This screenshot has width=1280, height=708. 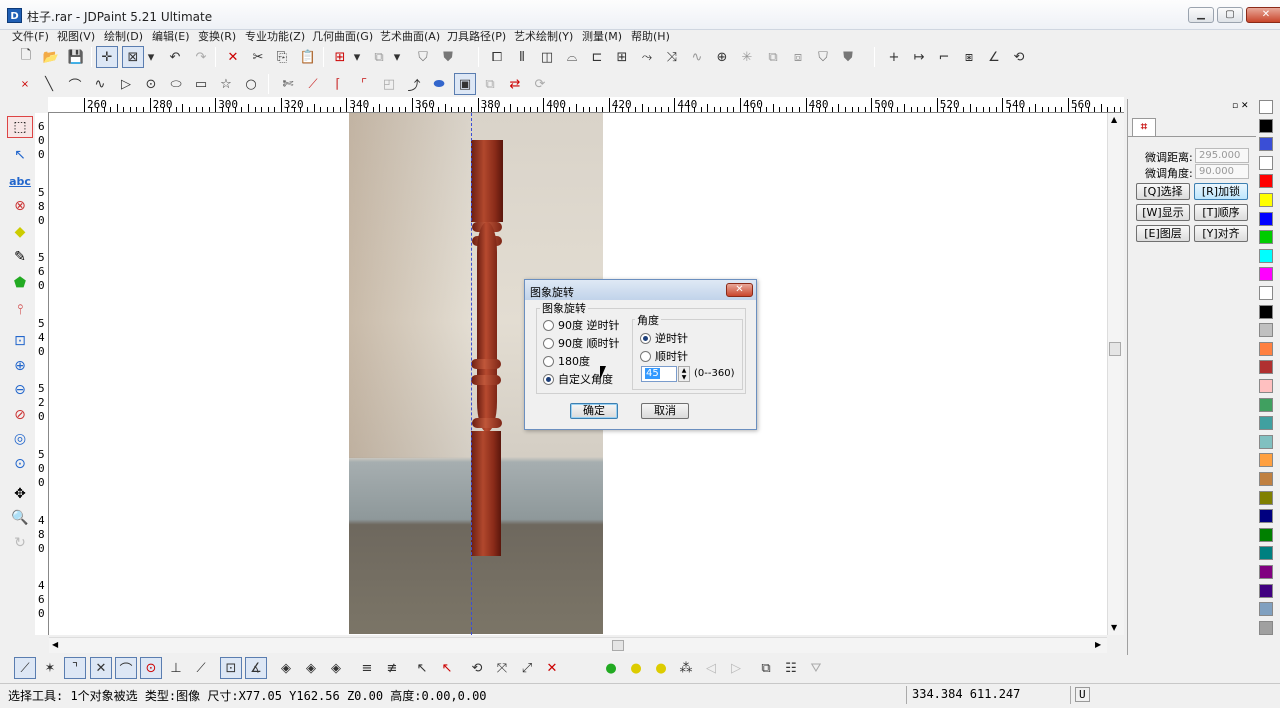 What do you see at coordinates (126, 668) in the screenshot?
I see `snap-arc-icon: ⌒` at bounding box center [126, 668].